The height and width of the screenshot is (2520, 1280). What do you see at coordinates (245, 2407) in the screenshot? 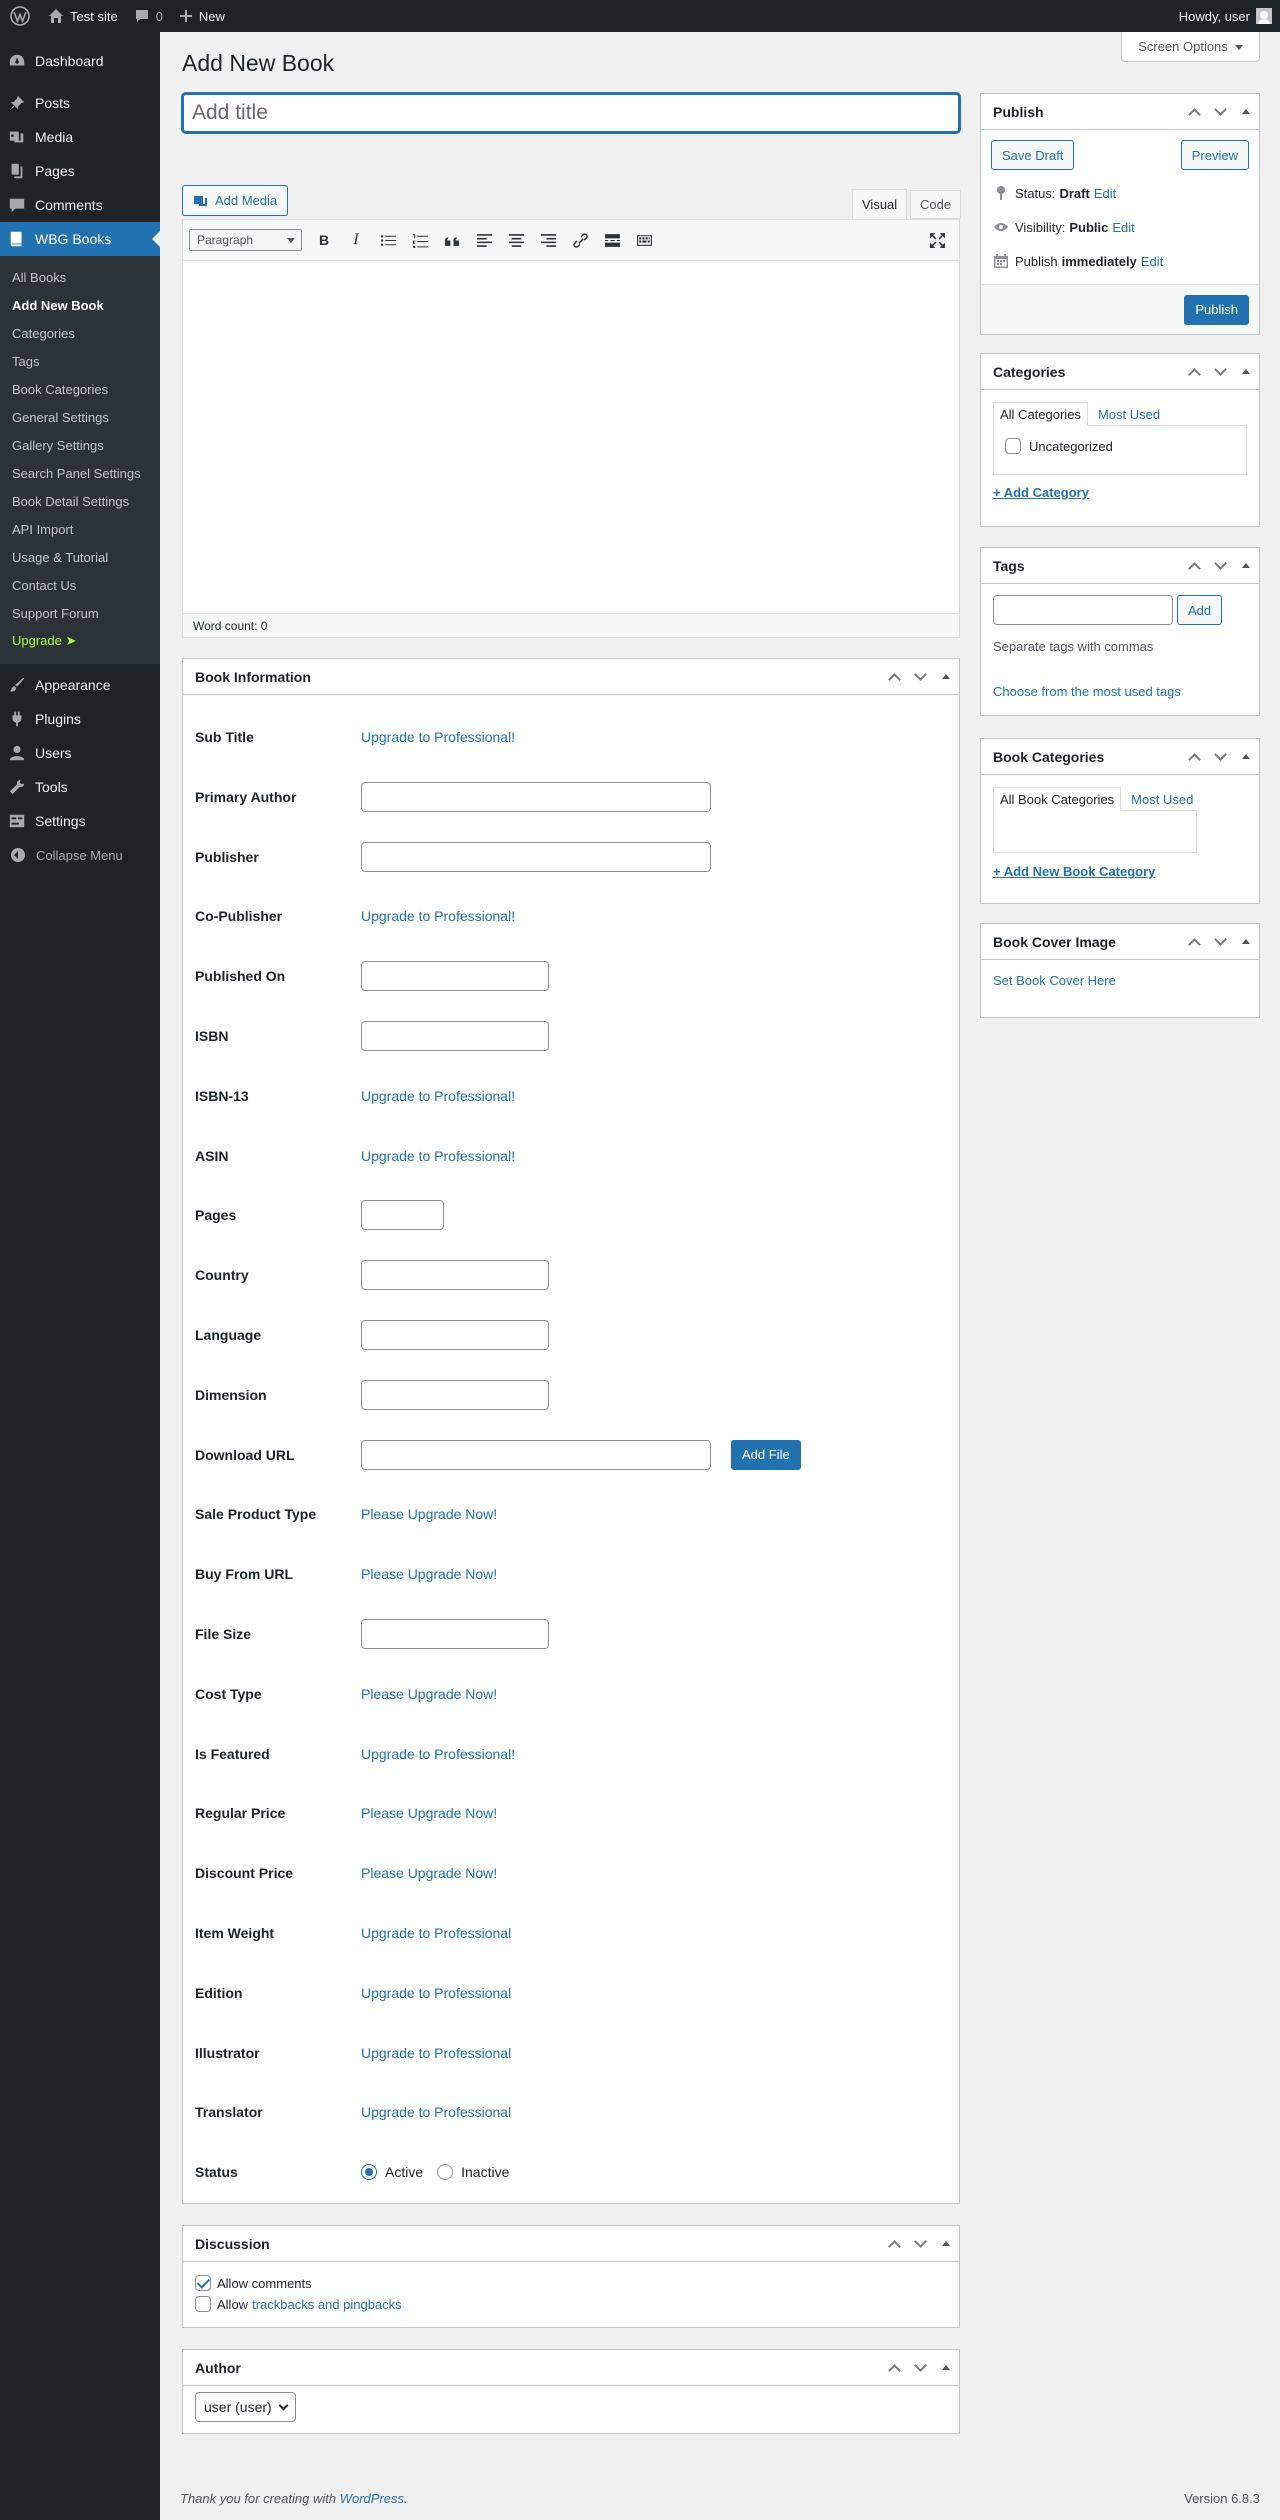
I see `author-select: user (user)` at bounding box center [245, 2407].